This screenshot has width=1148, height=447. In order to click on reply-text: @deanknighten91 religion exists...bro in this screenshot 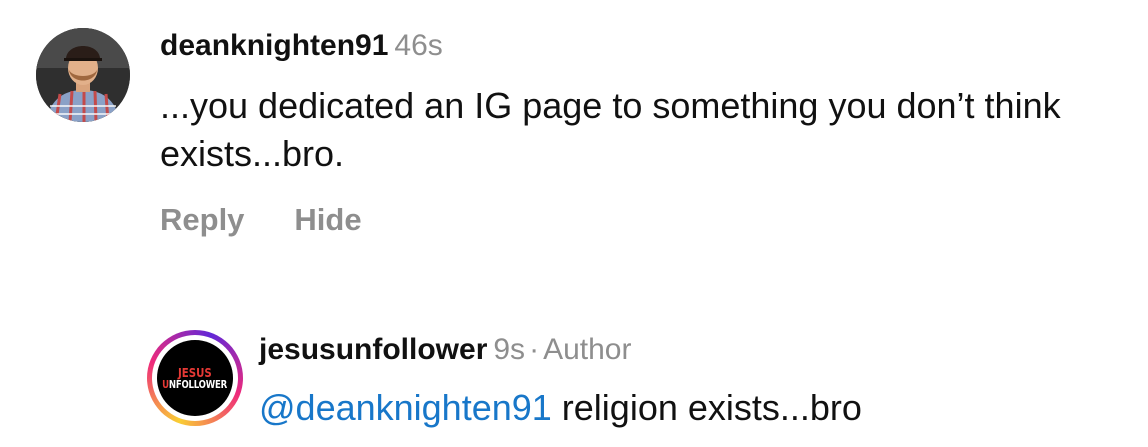, I will do `click(560, 408)`.